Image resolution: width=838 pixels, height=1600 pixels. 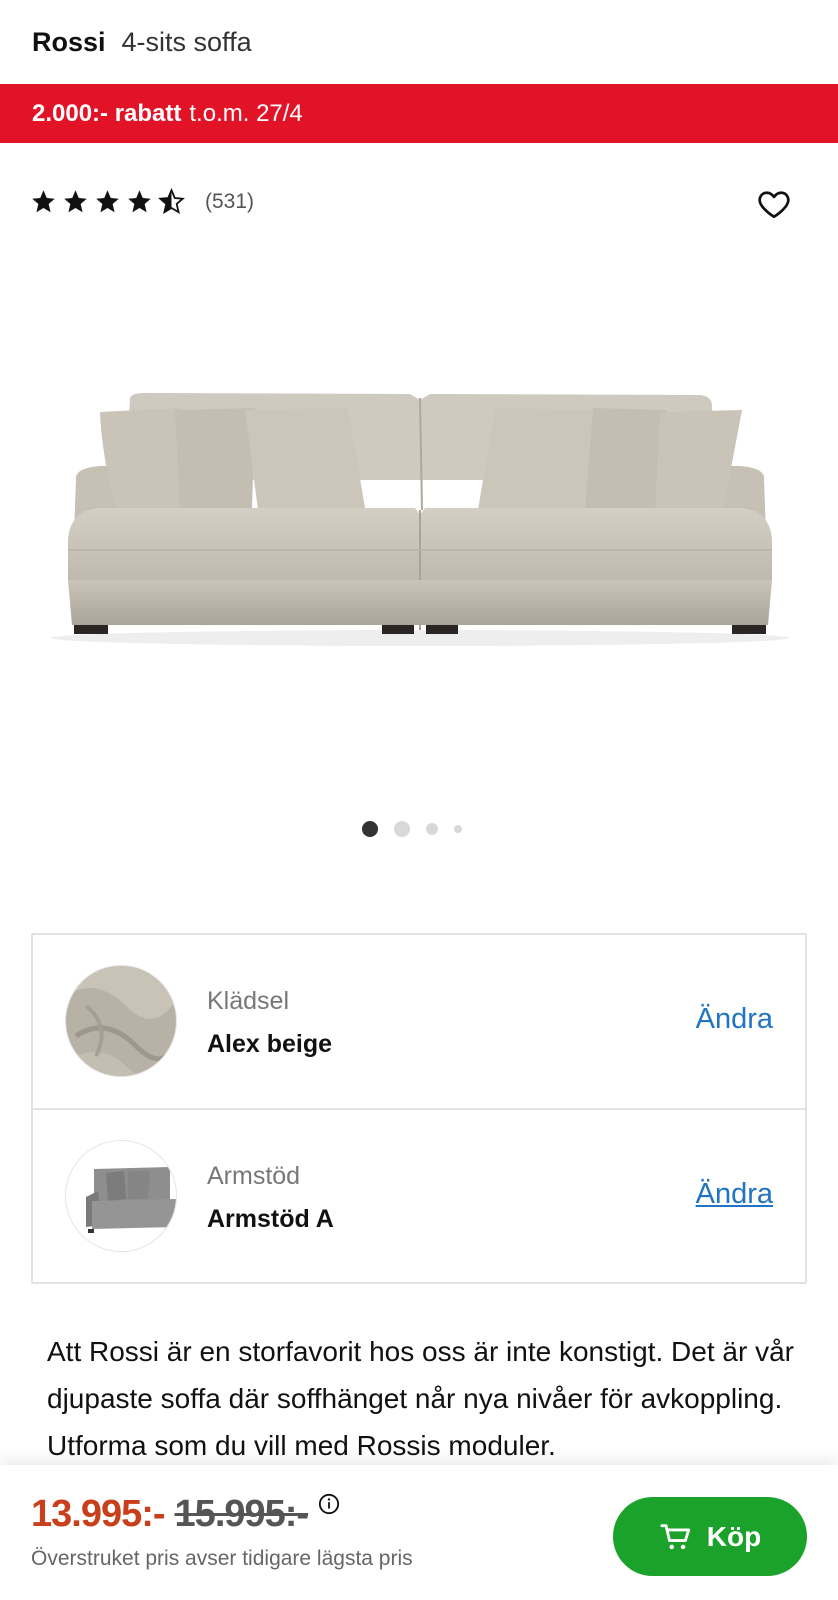 I want to click on option-value: Armstöd A, so click(x=270, y=1219).